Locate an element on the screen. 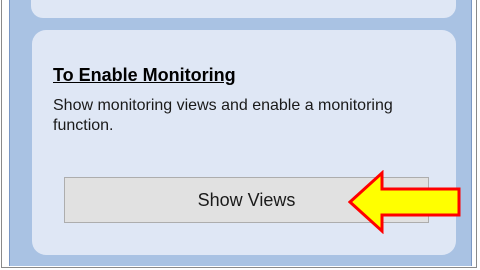  arrow-left-shape is located at coordinates (404, 202).